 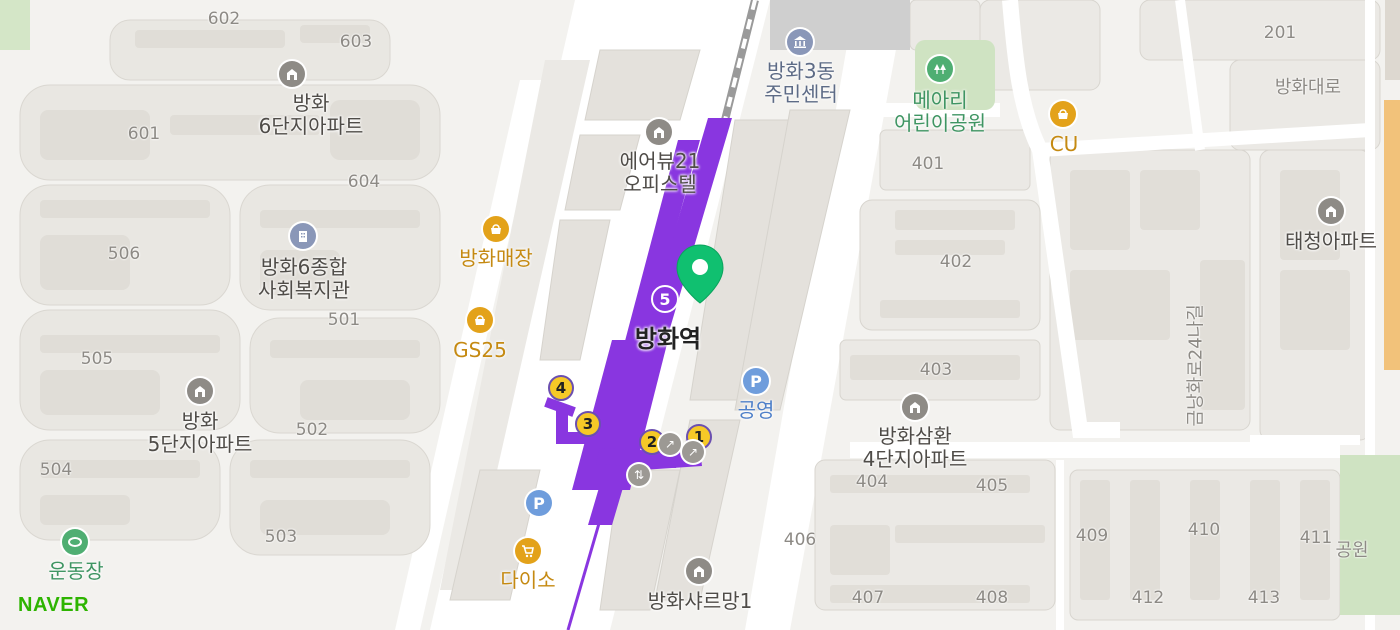 What do you see at coordinates (1264, 598) in the screenshot?
I see `building-number: 413` at bounding box center [1264, 598].